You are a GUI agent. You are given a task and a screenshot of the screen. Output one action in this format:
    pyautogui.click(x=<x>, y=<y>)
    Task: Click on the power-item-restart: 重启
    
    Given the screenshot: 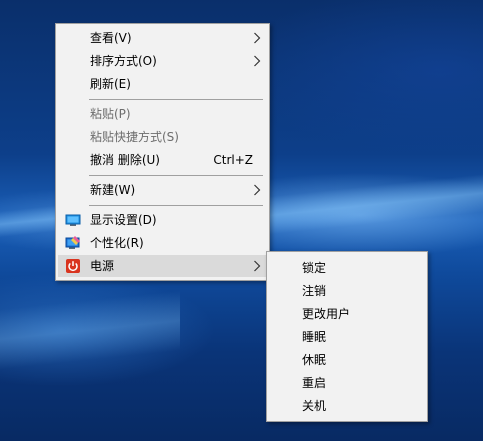 What is the action you would take?
    pyautogui.click(x=347, y=383)
    